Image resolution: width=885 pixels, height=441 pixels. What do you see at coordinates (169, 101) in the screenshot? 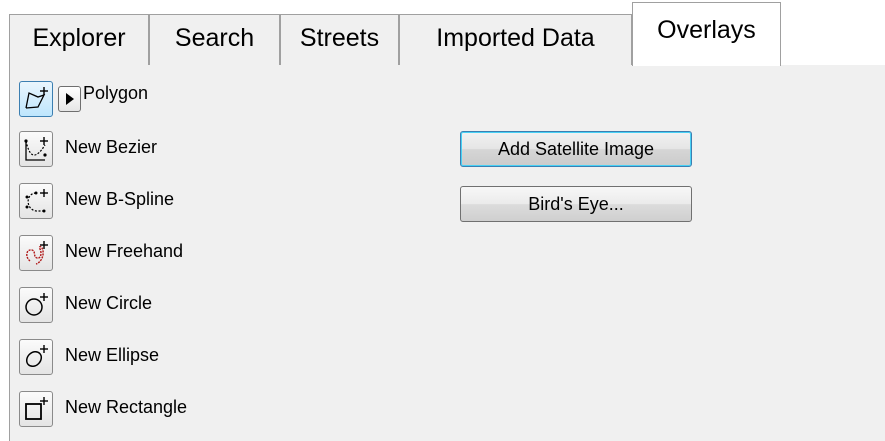
I see `polygon-tool-row: Polygon` at bounding box center [169, 101].